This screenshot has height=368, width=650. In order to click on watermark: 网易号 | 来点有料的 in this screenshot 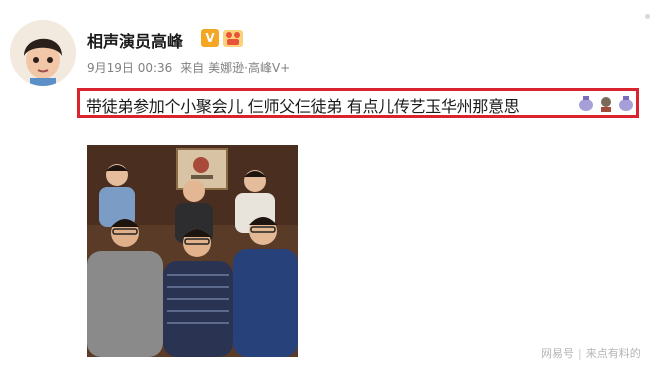, I will do `click(591, 353)`.